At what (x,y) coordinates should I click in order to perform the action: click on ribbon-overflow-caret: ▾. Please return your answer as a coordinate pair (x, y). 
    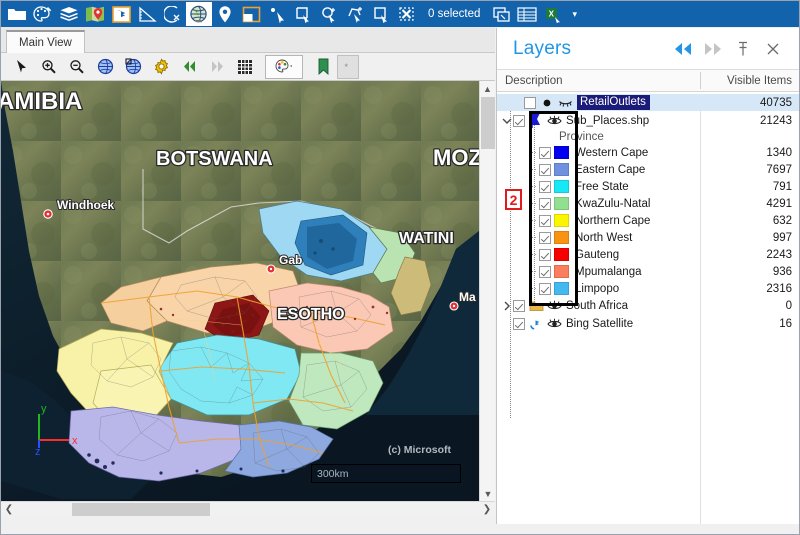
    Looking at the image, I should click on (574, 14).